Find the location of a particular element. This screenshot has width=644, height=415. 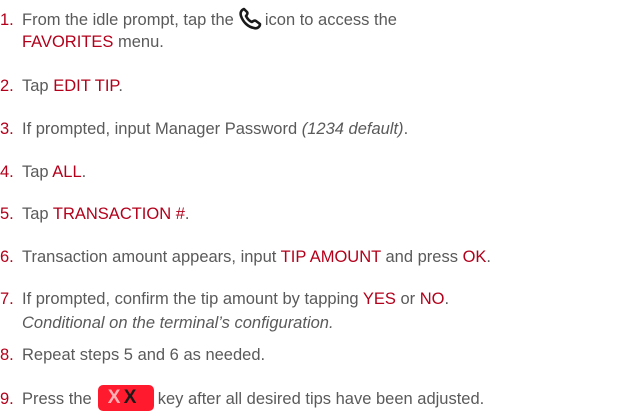

x-glyph-shadow: X is located at coordinates (114, 397).